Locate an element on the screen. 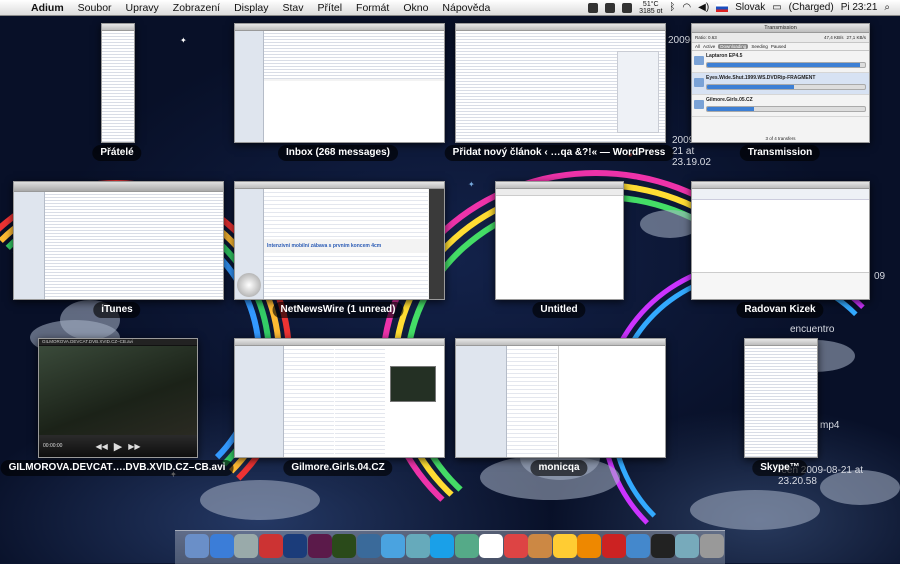 The image size is (900, 564). window-label: NetNewsWire (1 unread) is located at coordinates (338, 310).